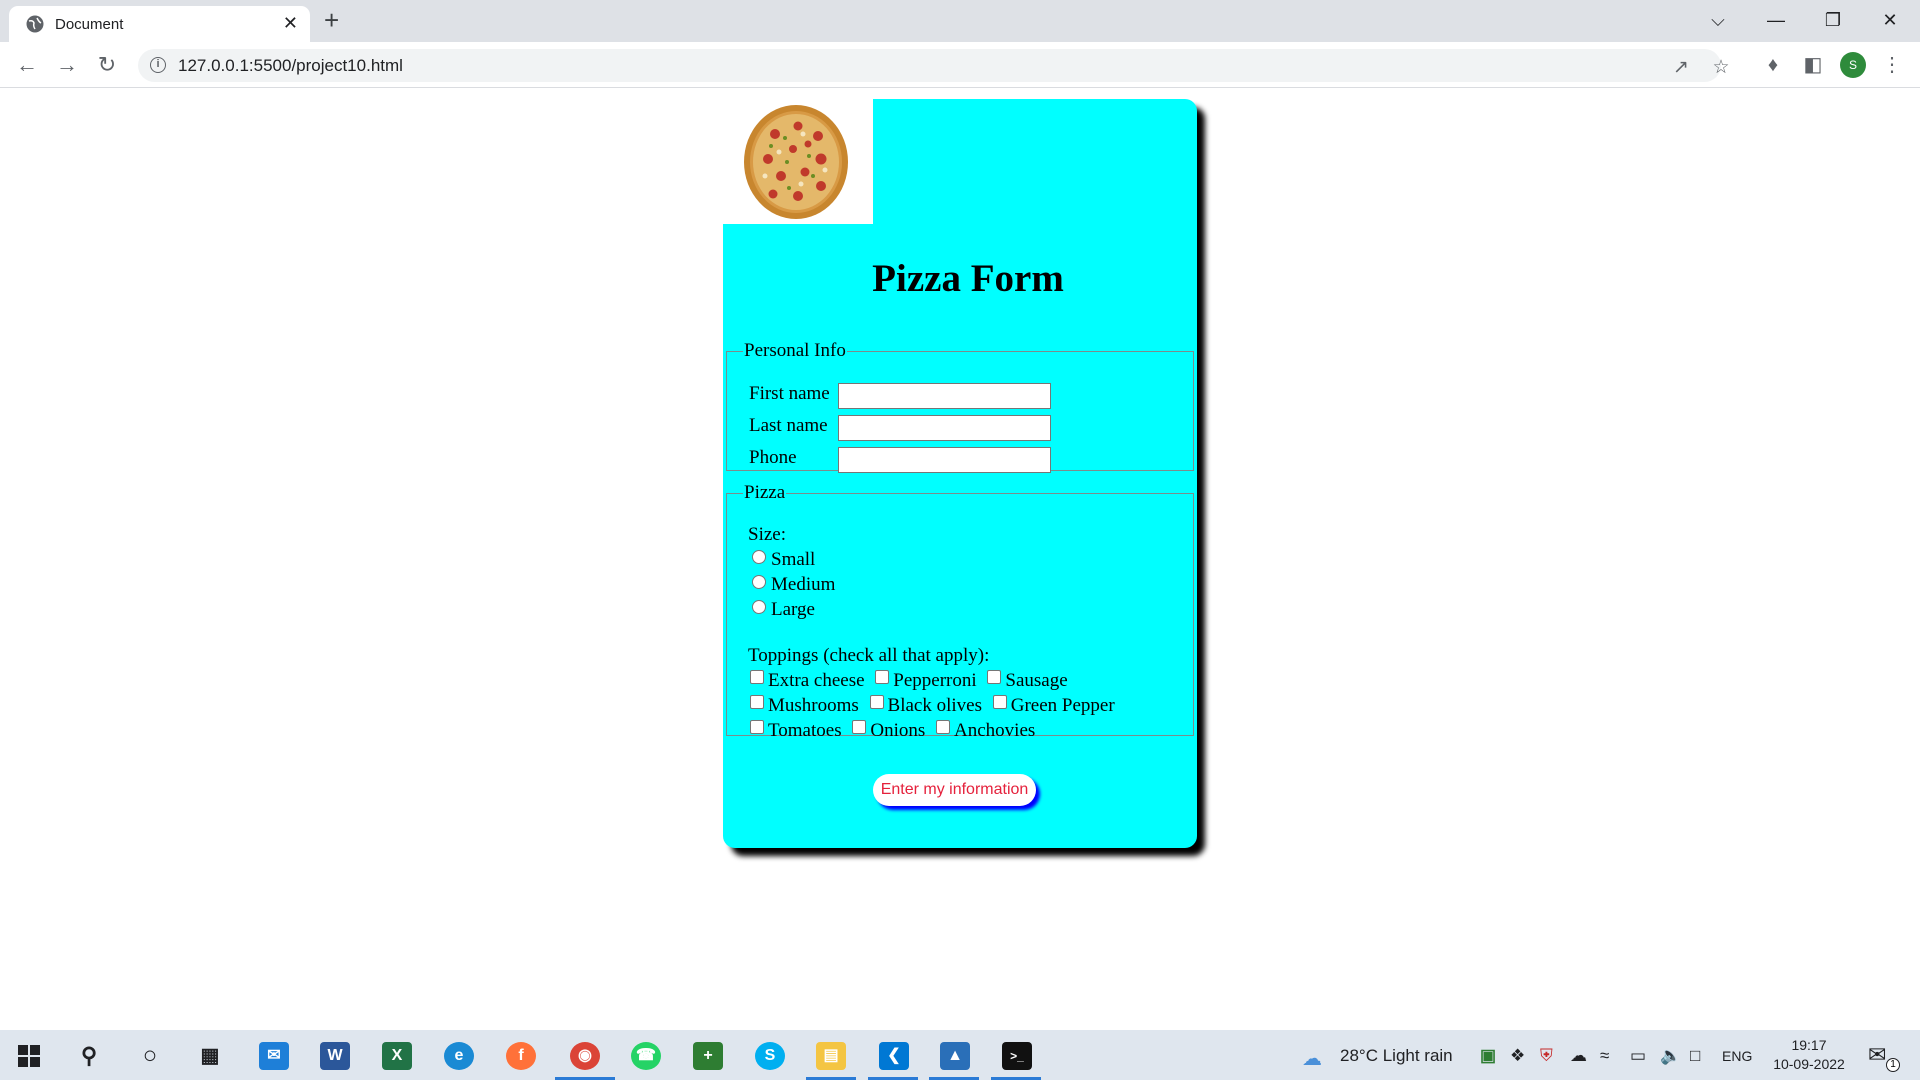 The image size is (1920, 1080). Describe the element at coordinates (831, 1056) in the screenshot. I see `file-explorer-icon: ▤` at that location.